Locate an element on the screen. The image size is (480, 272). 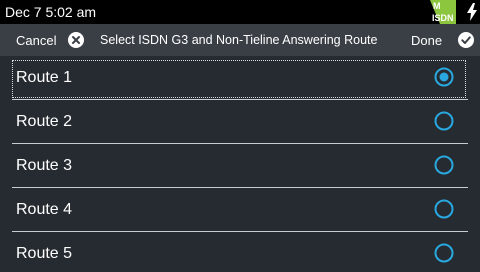
isdn-badge-bottom-text: ISDN is located at coordinates (443, 18).